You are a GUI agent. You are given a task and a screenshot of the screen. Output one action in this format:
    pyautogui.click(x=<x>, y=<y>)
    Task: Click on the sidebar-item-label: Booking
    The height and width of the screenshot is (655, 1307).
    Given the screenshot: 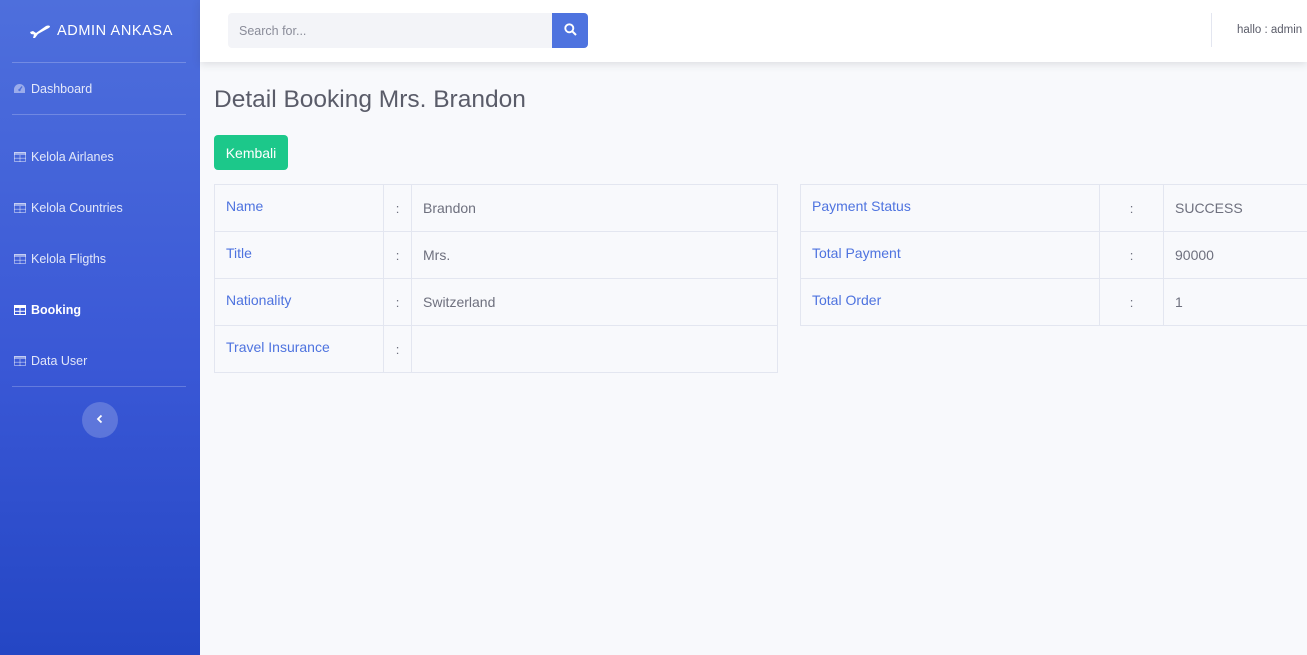 What is the action you would take?
    pyautogui.click(x=56, y=309)
    